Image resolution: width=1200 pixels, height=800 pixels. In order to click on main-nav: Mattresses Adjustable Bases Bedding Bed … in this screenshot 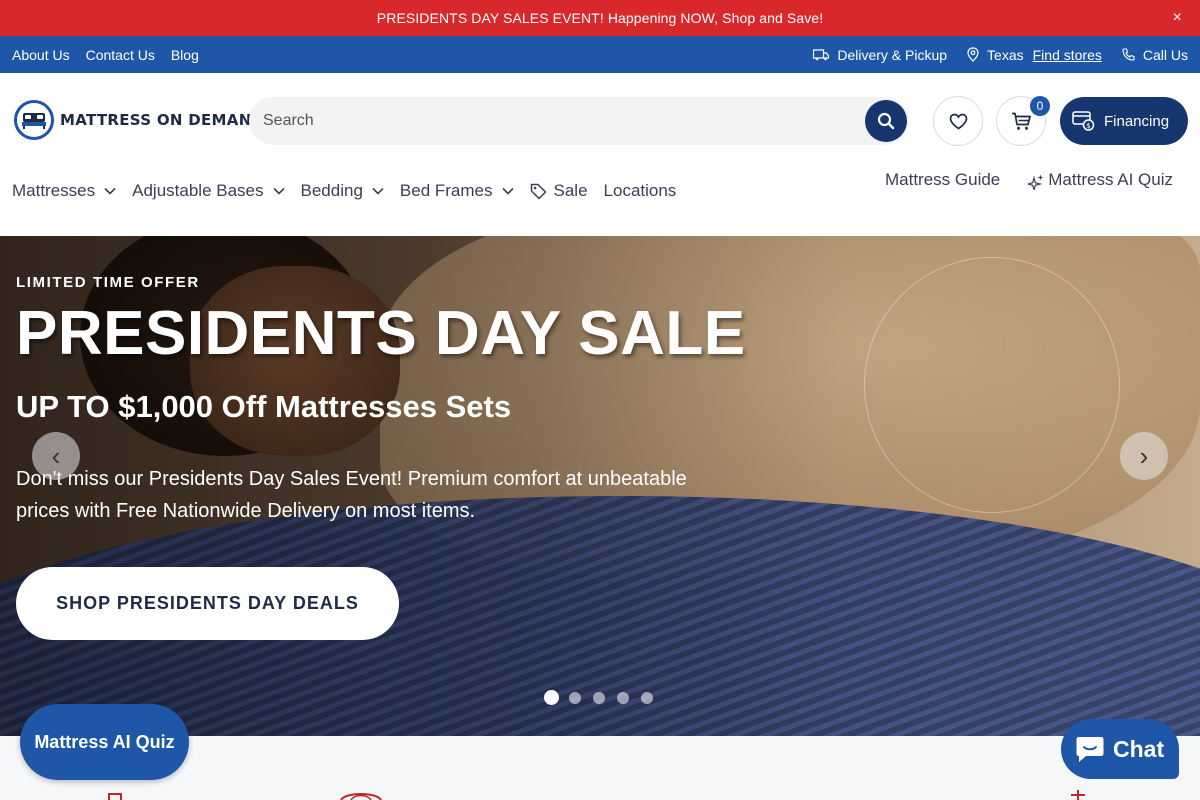, I will do `click(352, 191)`.